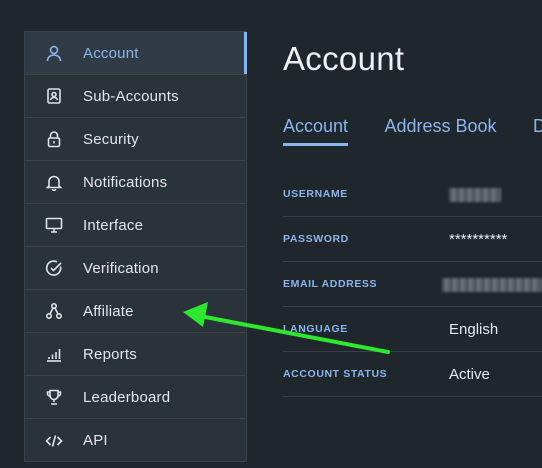 Image resolution: width=542 pixels, height=468 pixels. Describe the element at coordinates (54, 53) in the screenshot. I see `user-icon` at that location.